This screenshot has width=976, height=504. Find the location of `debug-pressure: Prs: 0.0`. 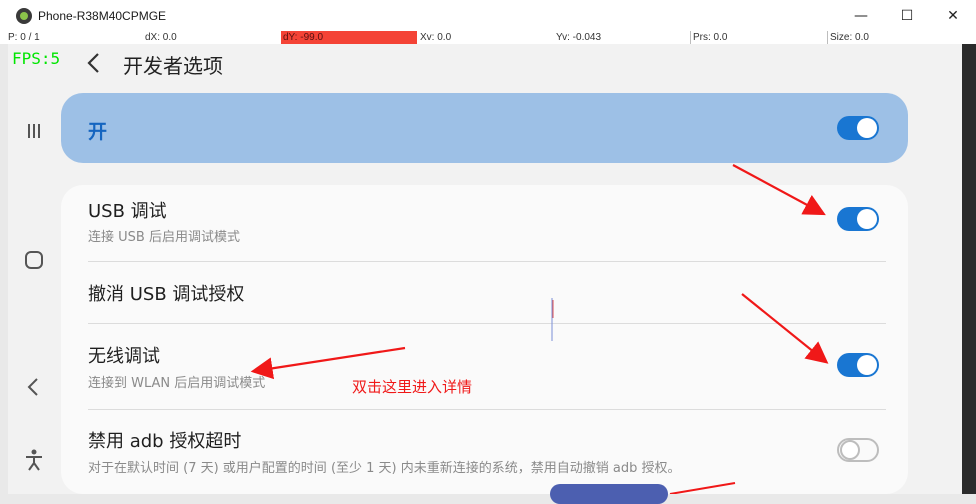

debug-pressure: Prs: 0.0 is located at coordinates (708, 37).